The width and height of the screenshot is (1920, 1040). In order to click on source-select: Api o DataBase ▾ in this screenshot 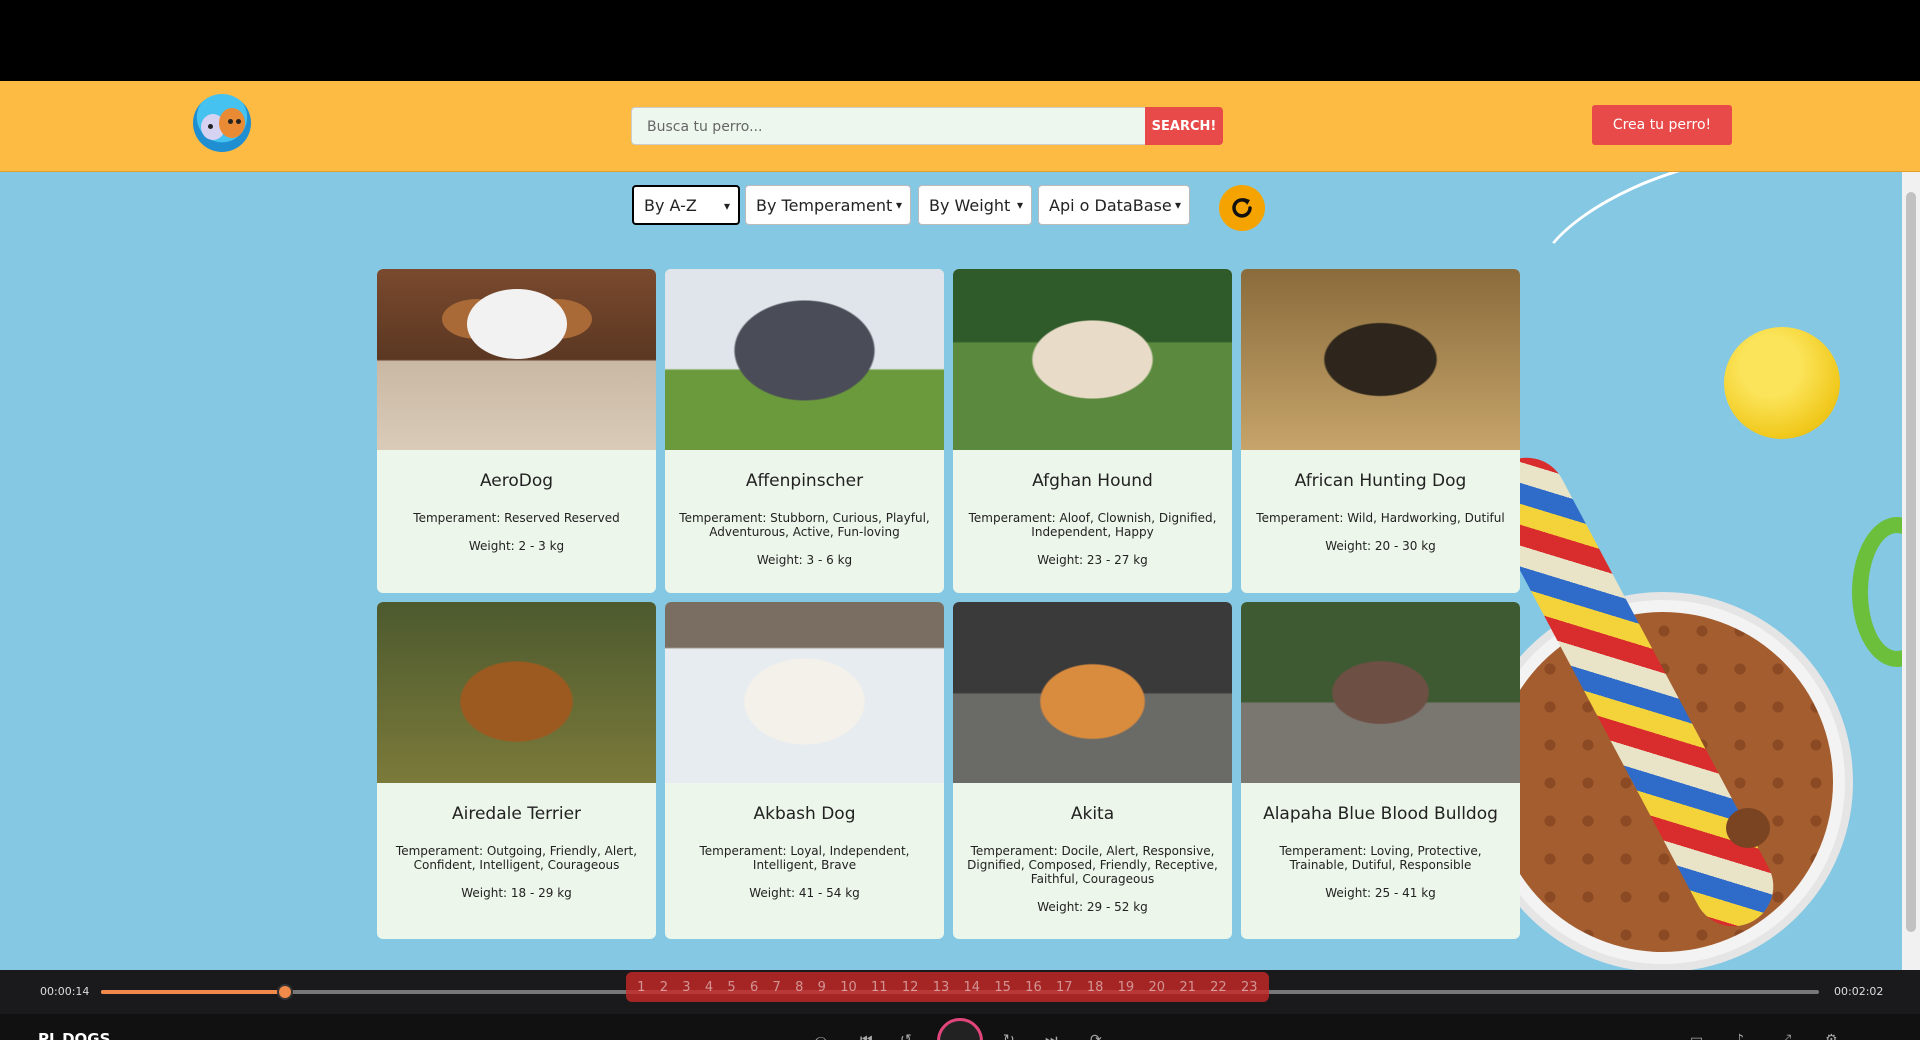, I will do `click(1114, 205)`.